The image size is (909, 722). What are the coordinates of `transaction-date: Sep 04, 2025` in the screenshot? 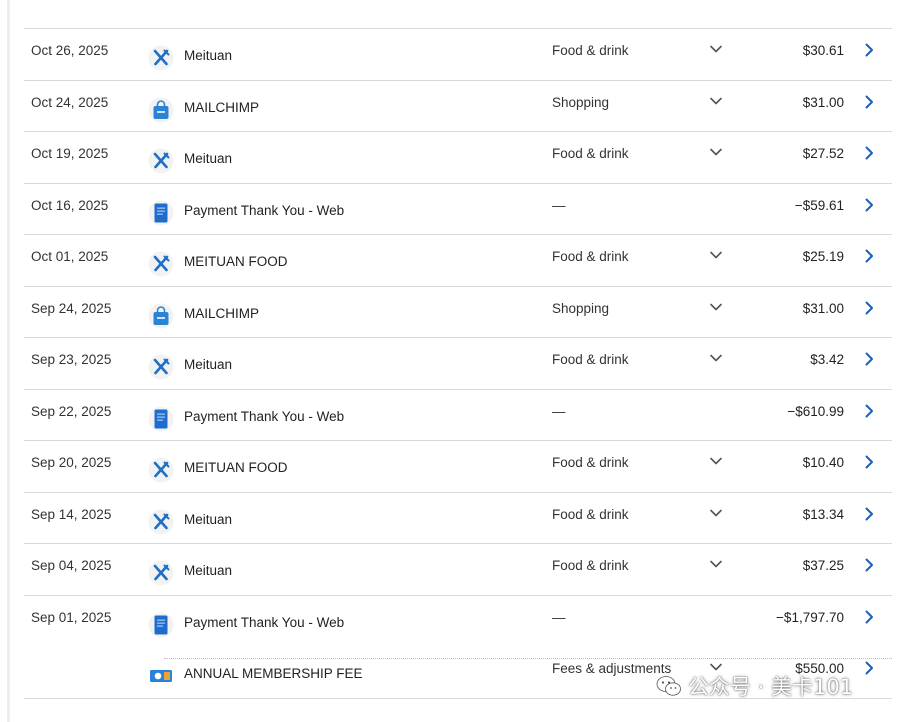 It's located at (71, 565).